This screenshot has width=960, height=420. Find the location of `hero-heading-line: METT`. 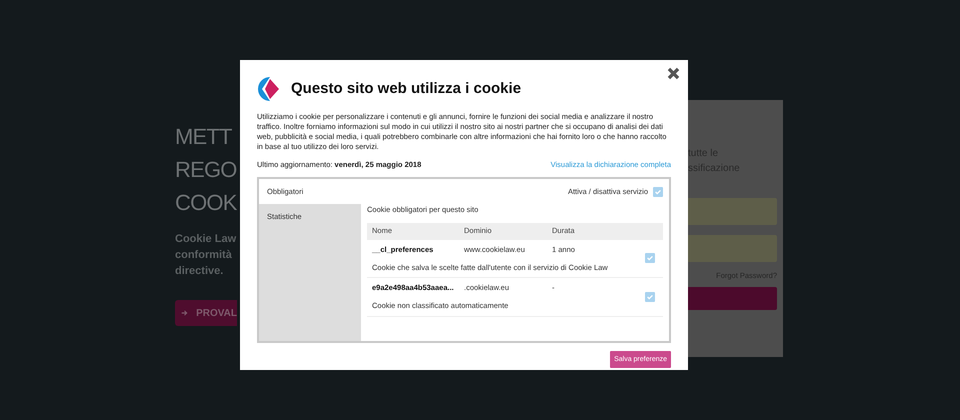

hero-heading-line: METT is located at coordinates (204, 137).